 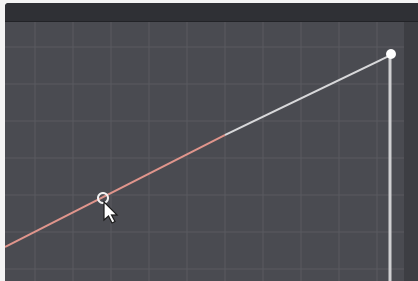 I want to click on end-point-handle, so click(x=391, y=54).